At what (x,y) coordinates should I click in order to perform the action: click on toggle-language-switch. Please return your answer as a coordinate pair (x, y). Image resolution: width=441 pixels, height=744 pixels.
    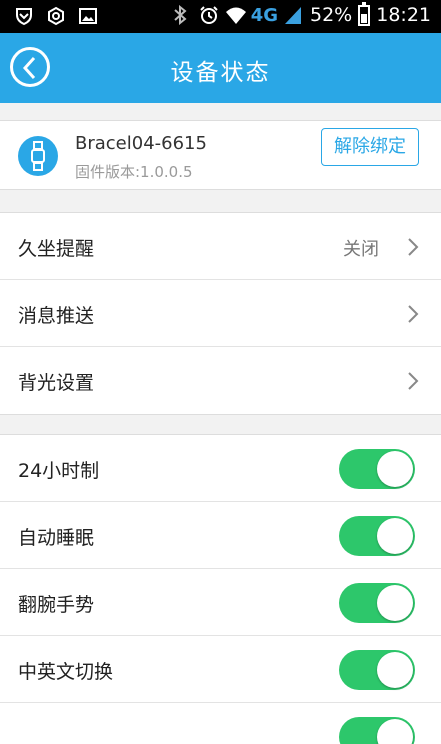
    Looking at the image, I should click on (377, 670).